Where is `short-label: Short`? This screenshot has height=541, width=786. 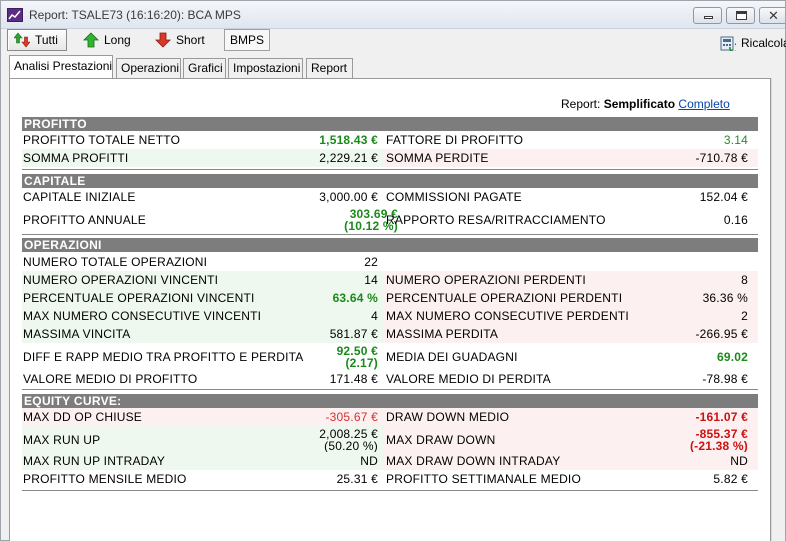
short-label: Short is located at coordinates (190, 40).